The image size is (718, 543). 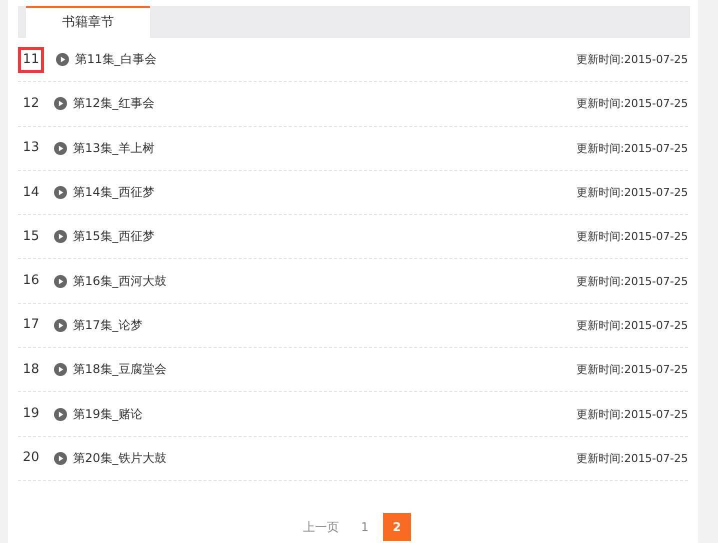 What do you see at coordinates (113, 237) in the screenshot?
I see `chapter-link: 第15集_西征梦` at bounding box center [113, 237].